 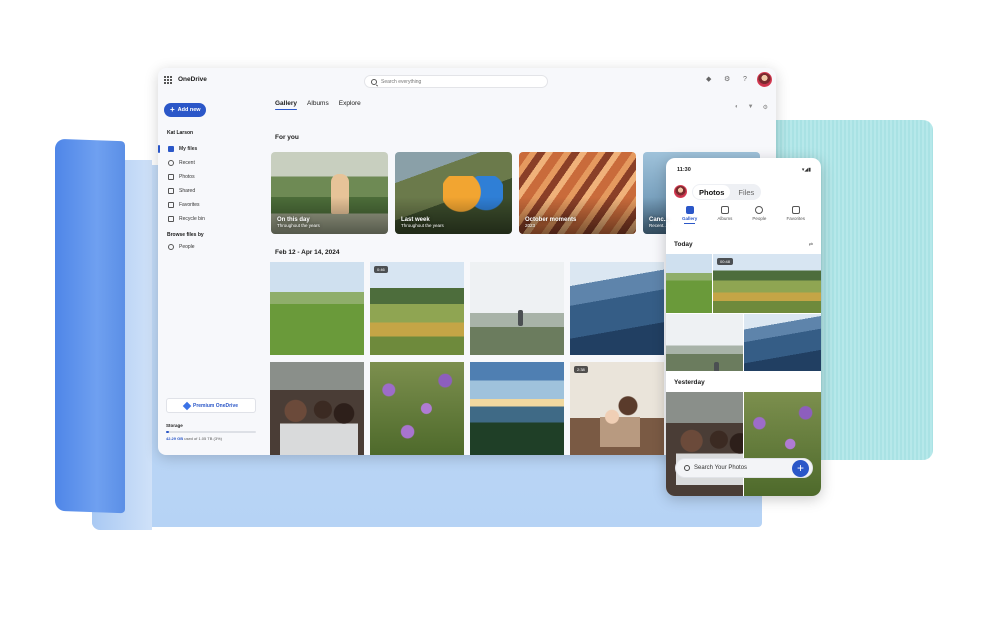 I want to click on sidebar-item-label: Shared, so click(x=187, y=191).